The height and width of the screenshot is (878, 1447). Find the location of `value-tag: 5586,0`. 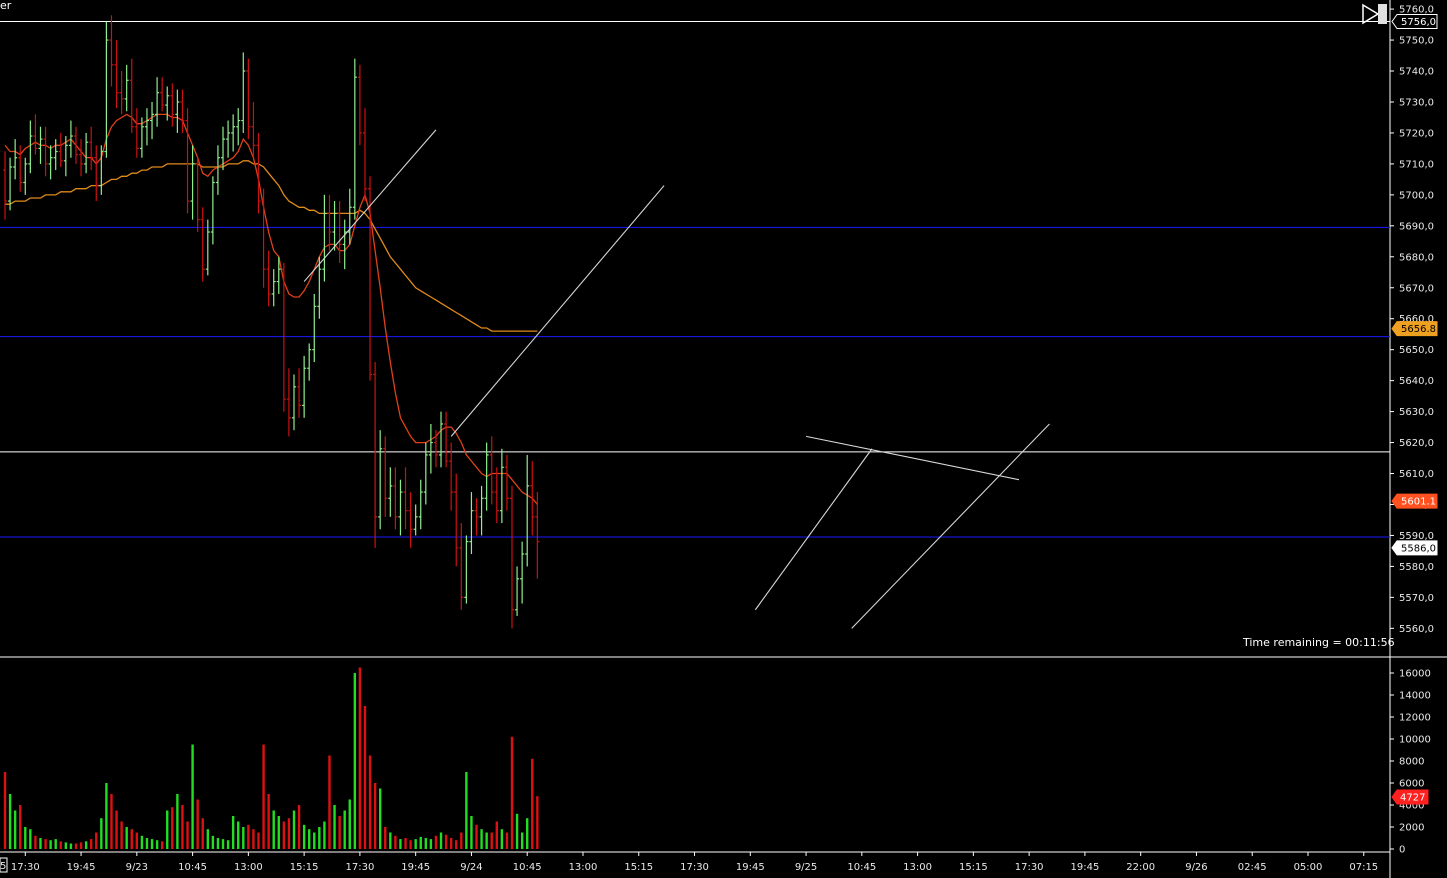

value-tag: 5586,0 is located at coordinates (1414, 548).